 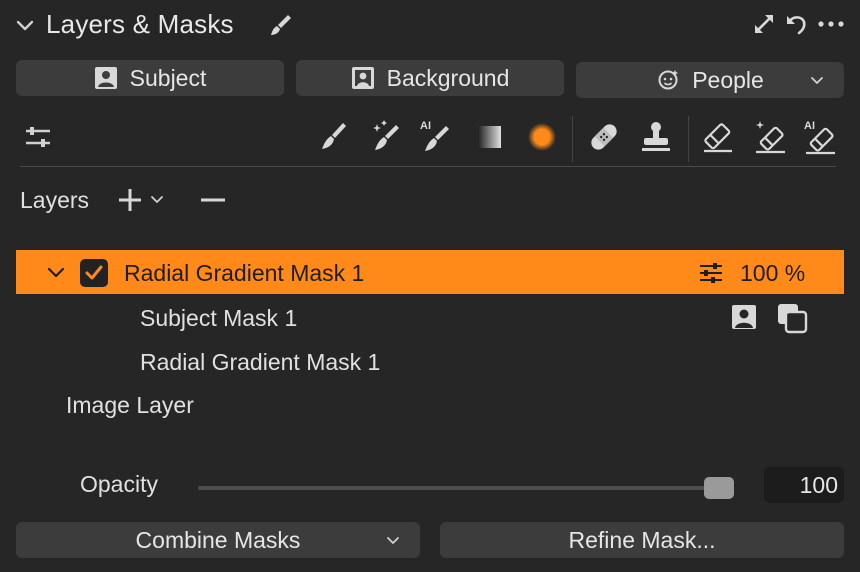 I want to click on subject-mask-button: Subject, so click(x=150, y=78).